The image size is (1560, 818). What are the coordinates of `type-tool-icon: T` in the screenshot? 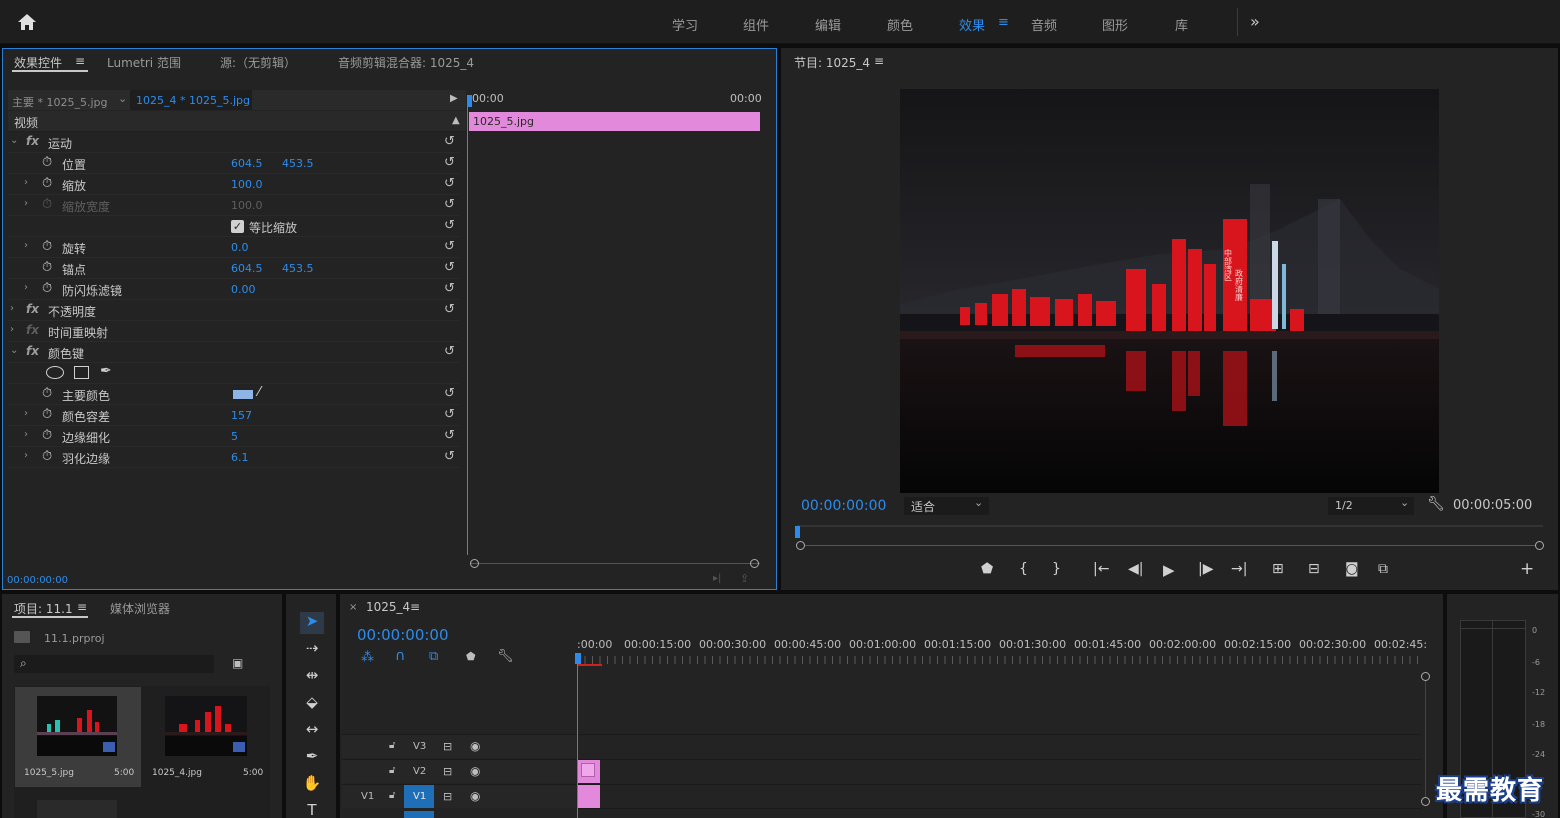 It's located at (312, 809).